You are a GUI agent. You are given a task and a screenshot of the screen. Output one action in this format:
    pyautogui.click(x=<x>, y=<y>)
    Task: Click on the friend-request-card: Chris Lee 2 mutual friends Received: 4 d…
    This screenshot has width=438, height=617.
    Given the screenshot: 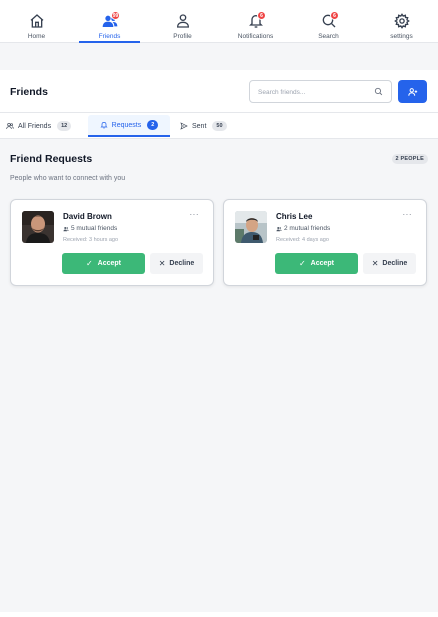 What is the action you would take?
    pyautogui.click(x=325, y=242)
    